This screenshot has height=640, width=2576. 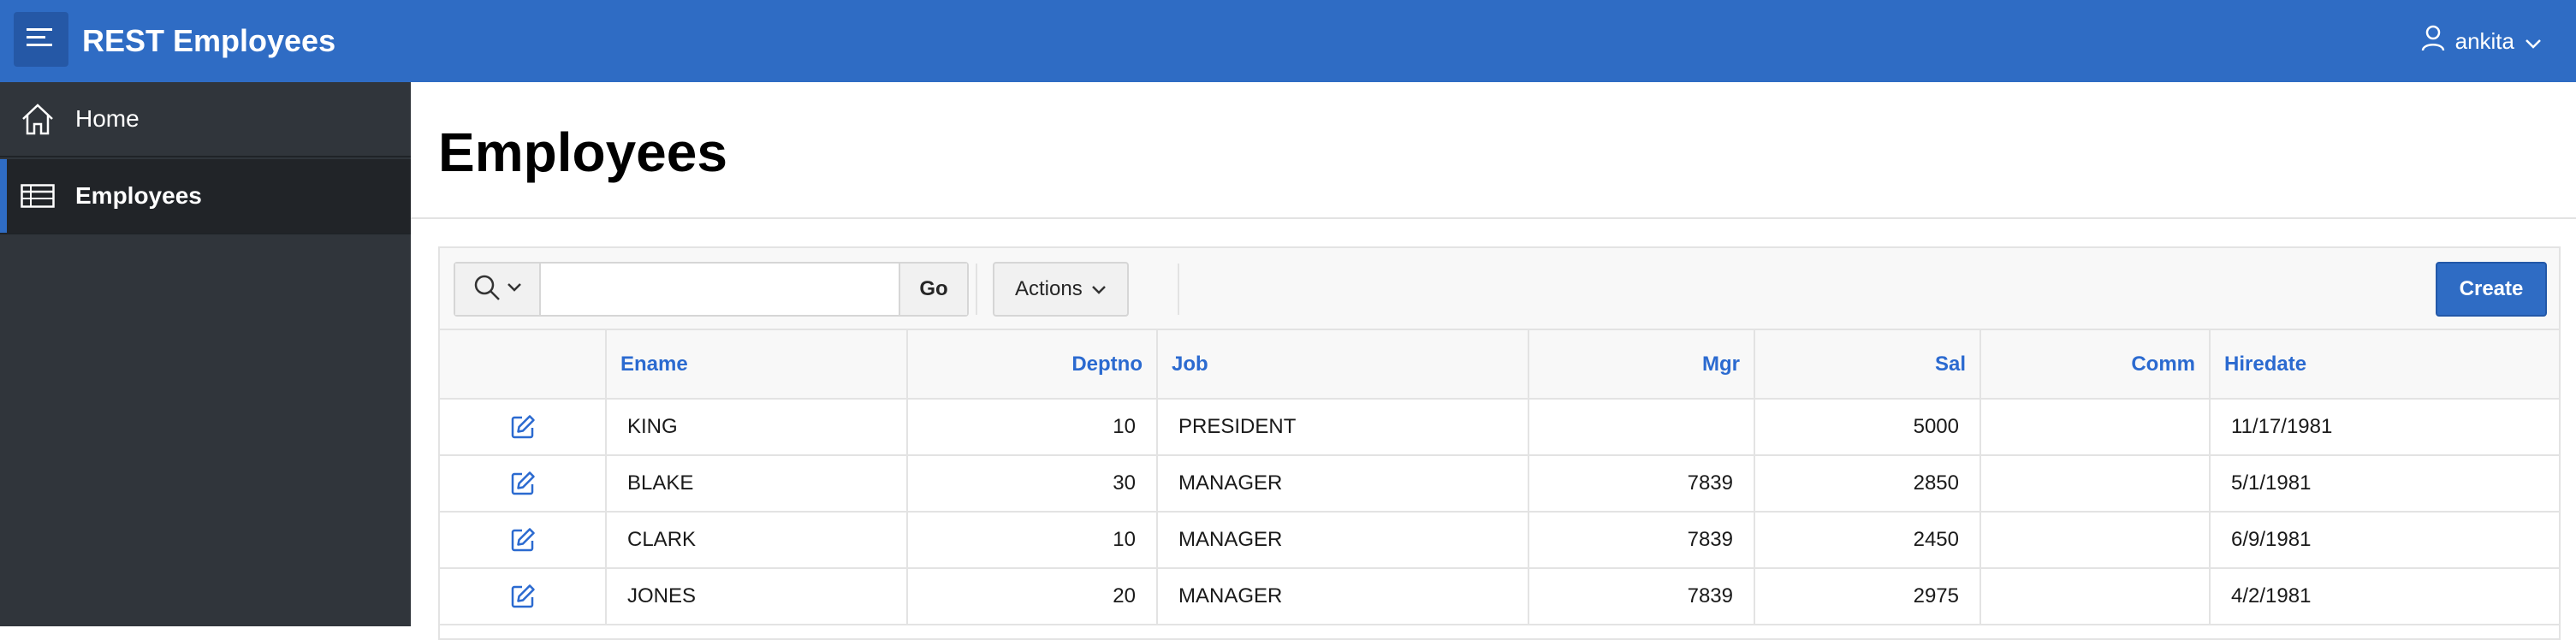 What do you see at coordinates (2433, 41) in the screenshot?
I see `user-icon` at bounding box center [2433, 41].